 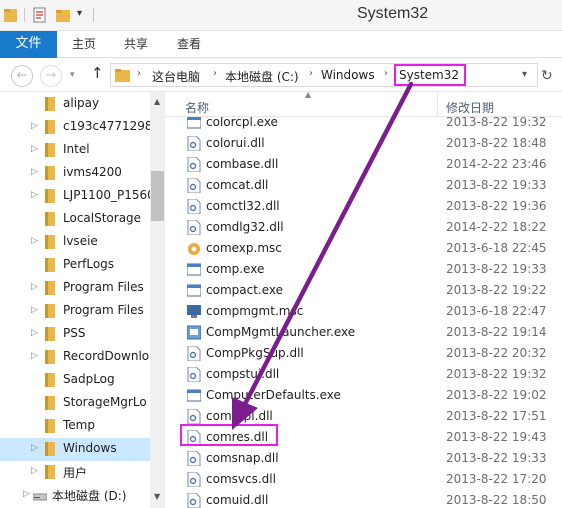 What do you see at coordinates (363, 458) in the screenshot?
I see `file-row: comsnap.dll 2013-8-22 19:33` at bounding box center [363, 458].